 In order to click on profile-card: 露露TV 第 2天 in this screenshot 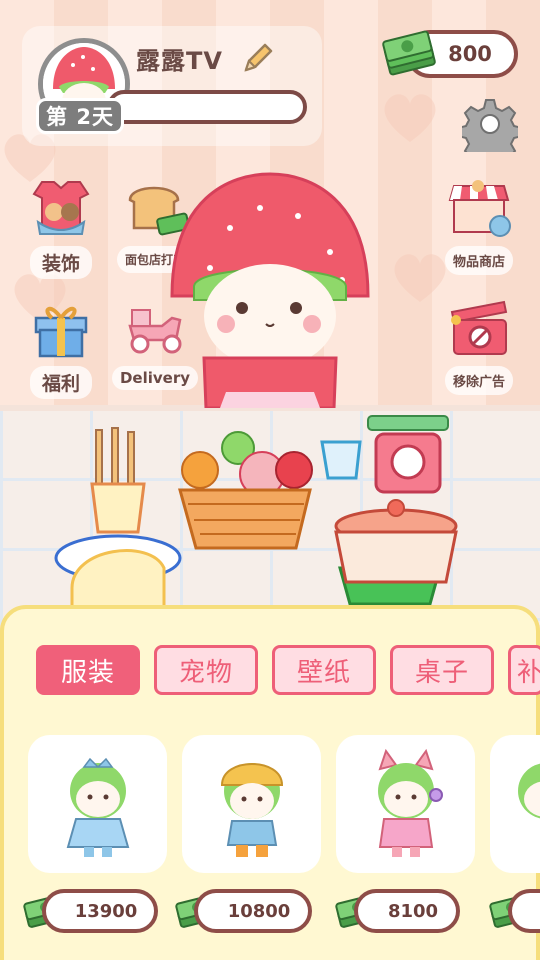, I will do `click(172, 86)`.